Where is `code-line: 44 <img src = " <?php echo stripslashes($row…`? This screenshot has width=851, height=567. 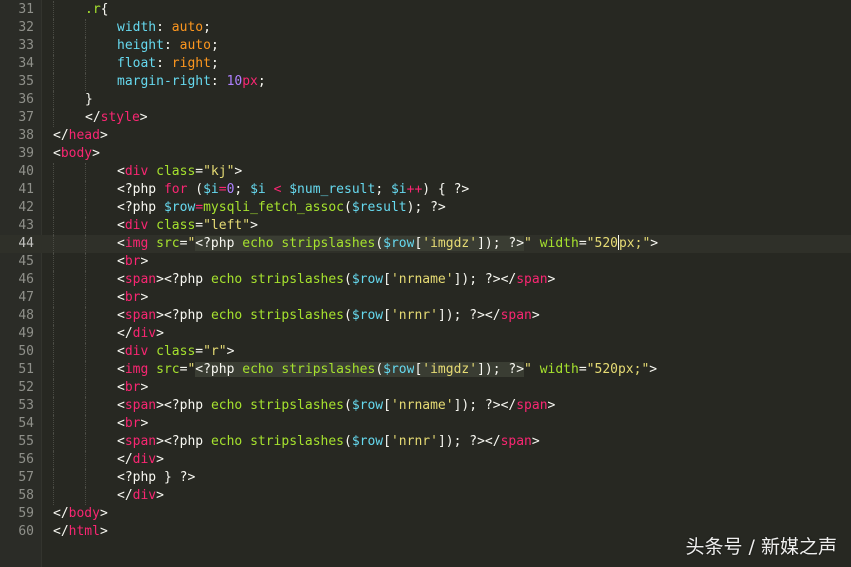 code-line: 44 <img src = " <?php echo stripslashes($row… is located at coordinates (425, 244).